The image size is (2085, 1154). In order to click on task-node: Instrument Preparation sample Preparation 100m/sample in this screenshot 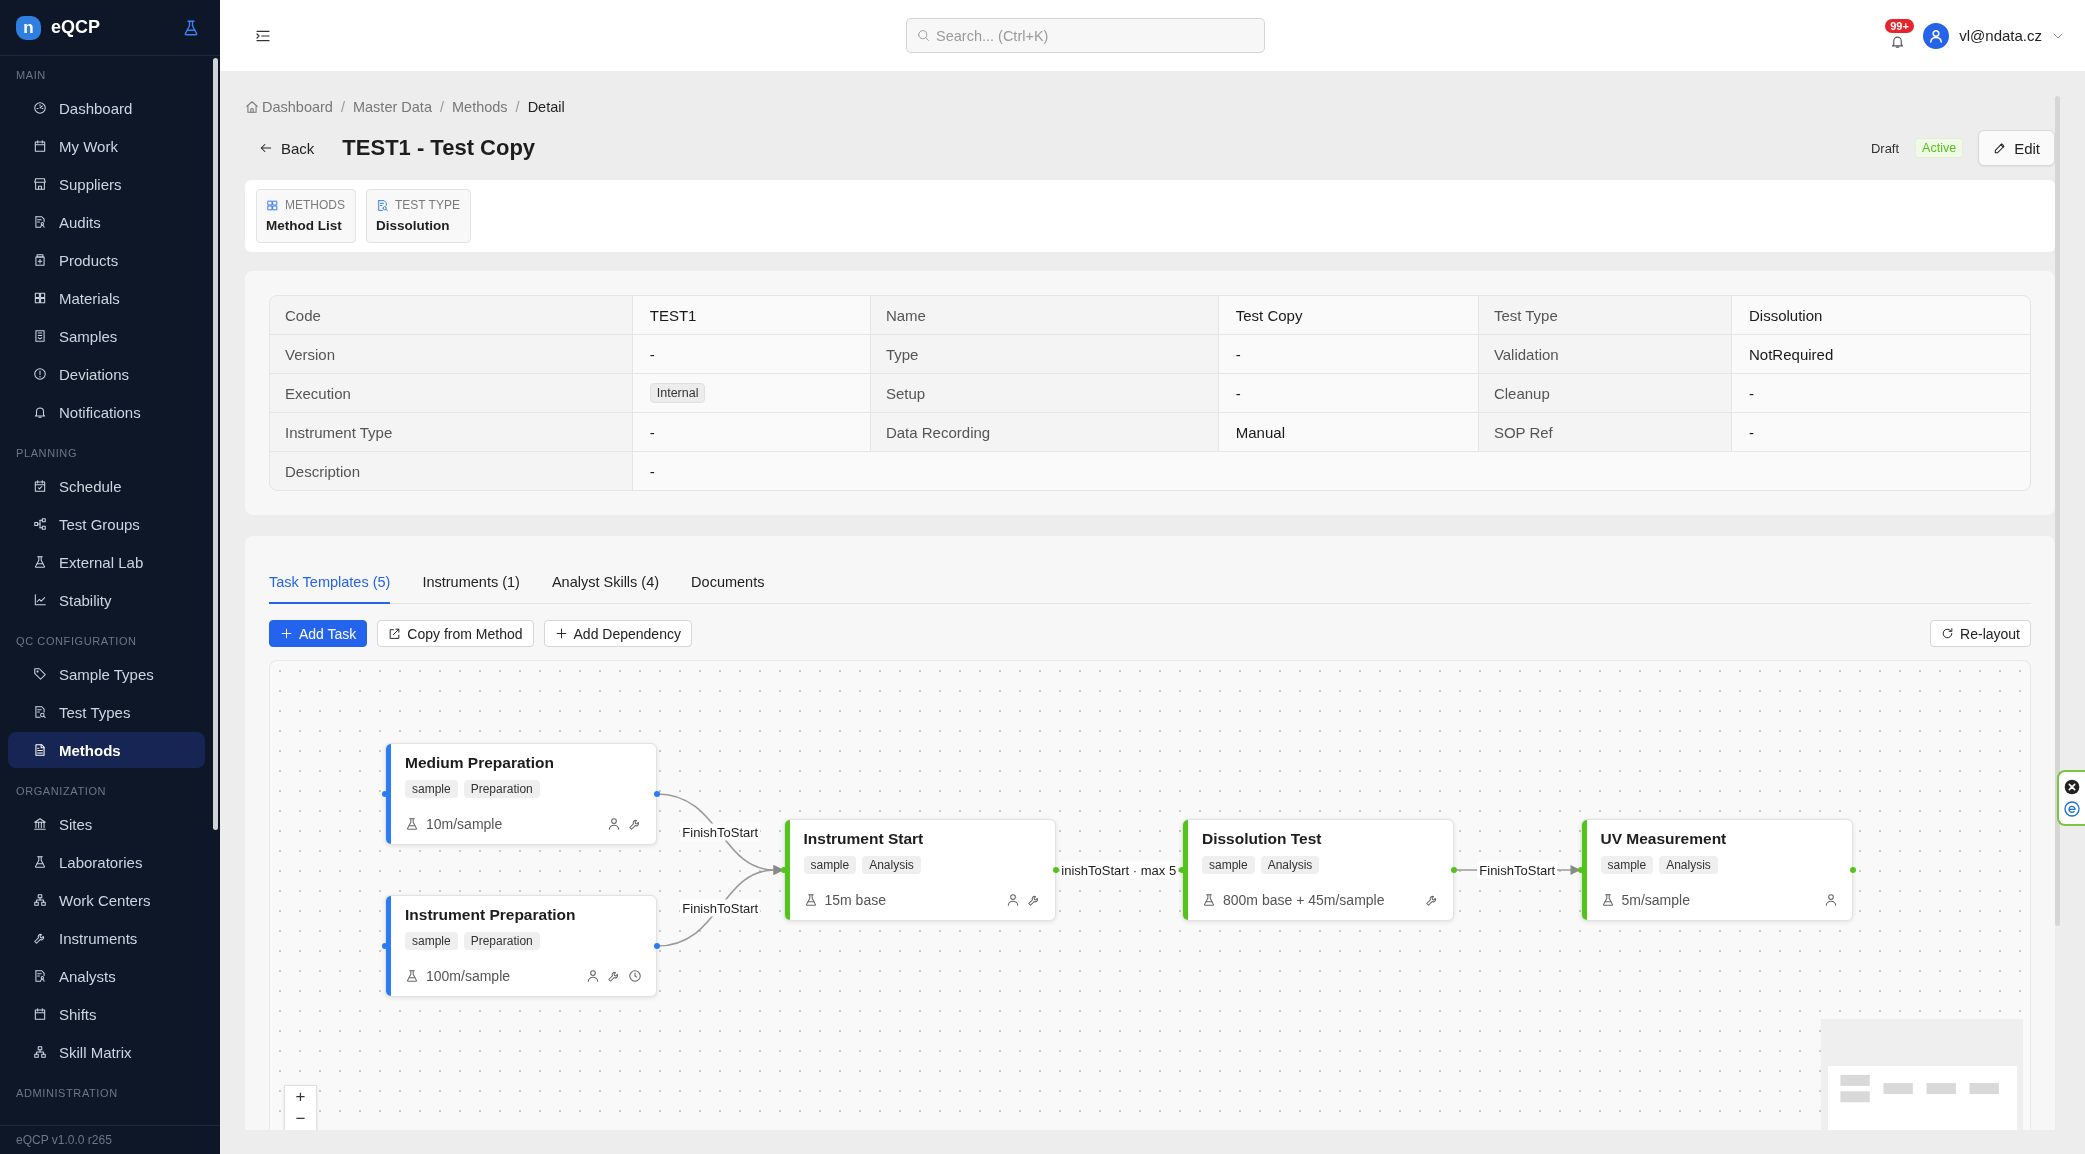, I will do `click(521, 946)`.